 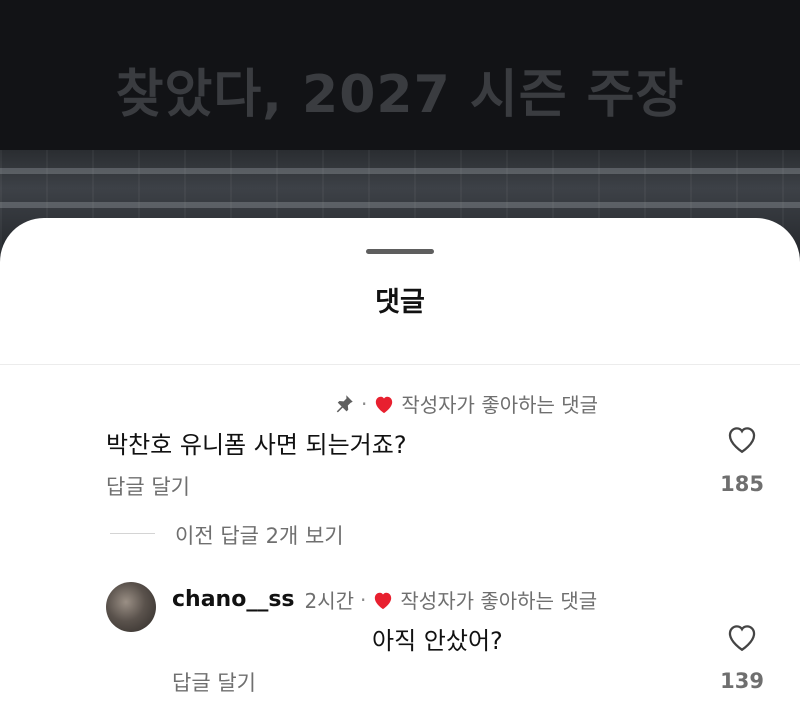 I want to click on comment-meta: · 작성자가 좋아하는 댓글, so click(x=465, y=403).